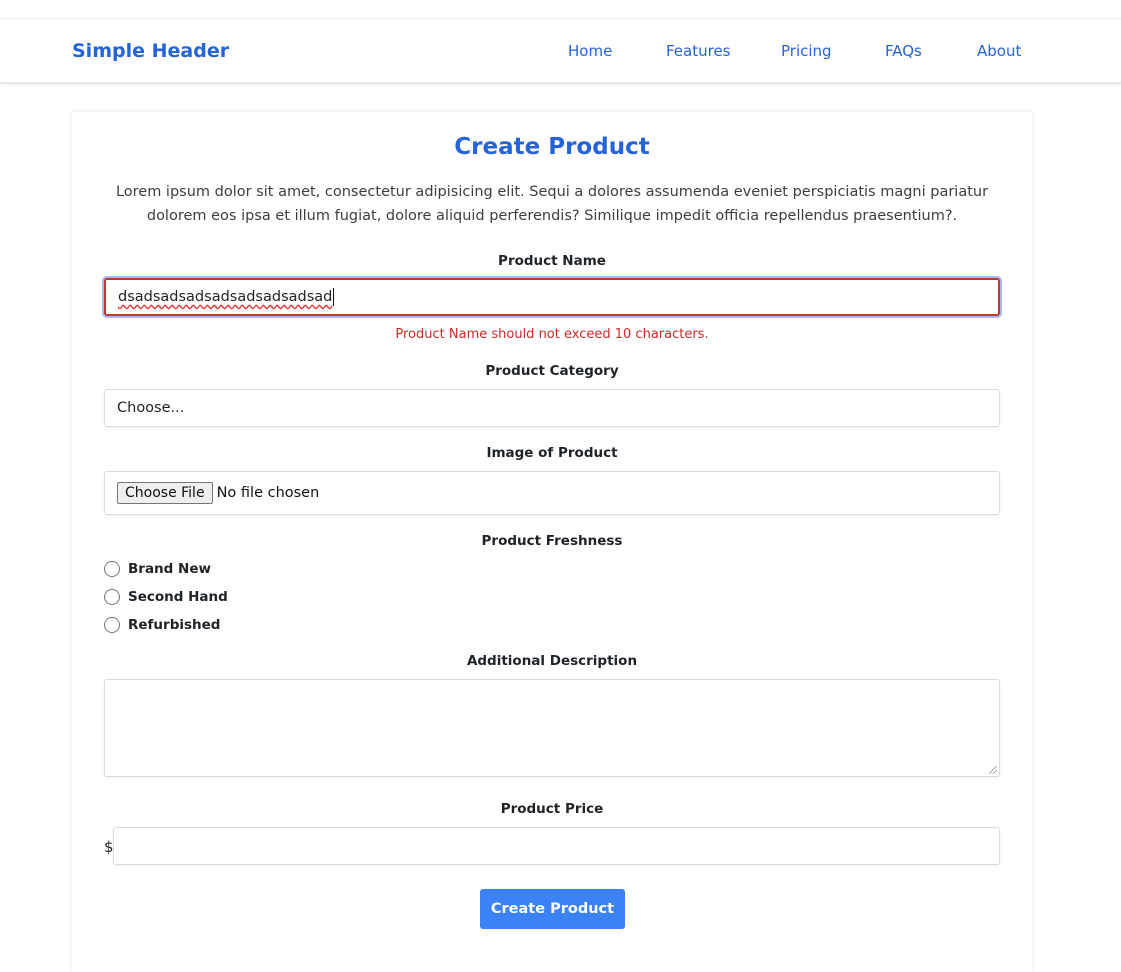  Describe the element at coordinates (552, 493) in the screenshot. I see `product-image-input: Choose File No file chosen` at that location.